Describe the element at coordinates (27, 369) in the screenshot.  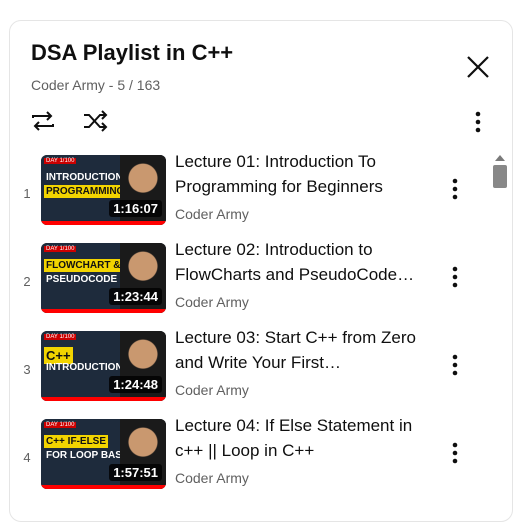
I see `item-index: 3` at that location.